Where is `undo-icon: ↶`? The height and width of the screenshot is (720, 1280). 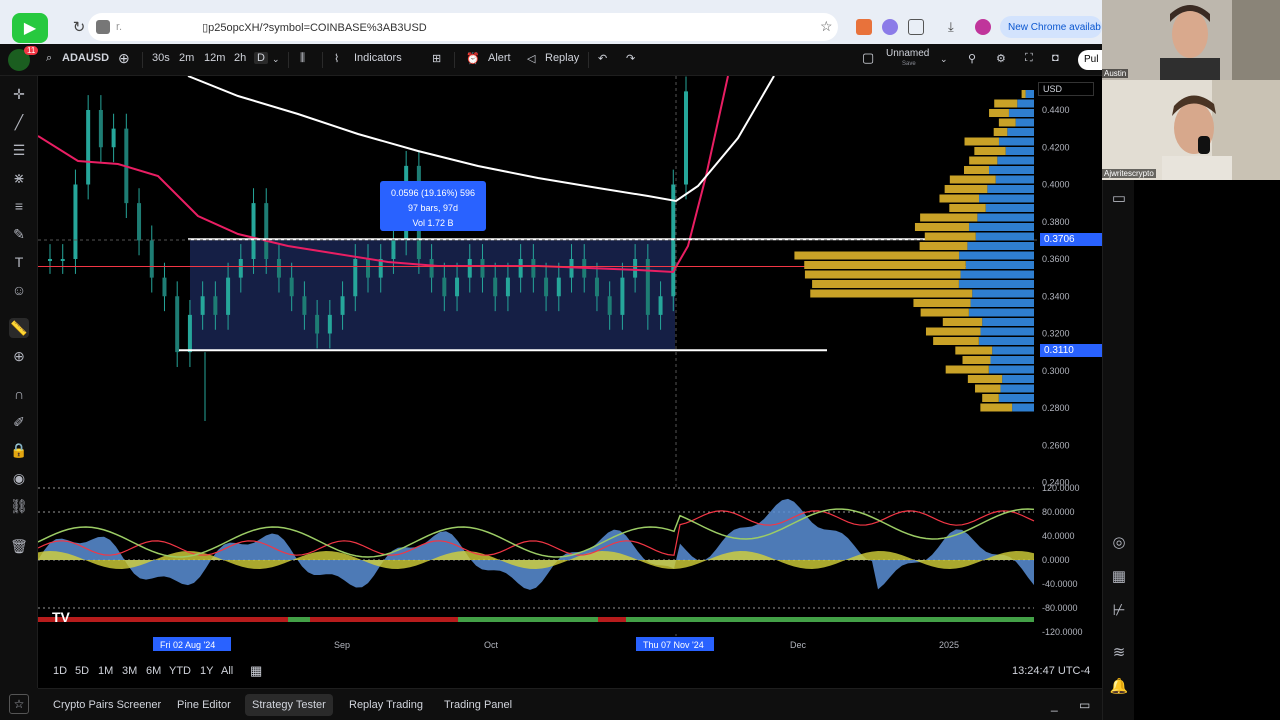
undo-icon: ↶ is located at coordinates (602, 58).